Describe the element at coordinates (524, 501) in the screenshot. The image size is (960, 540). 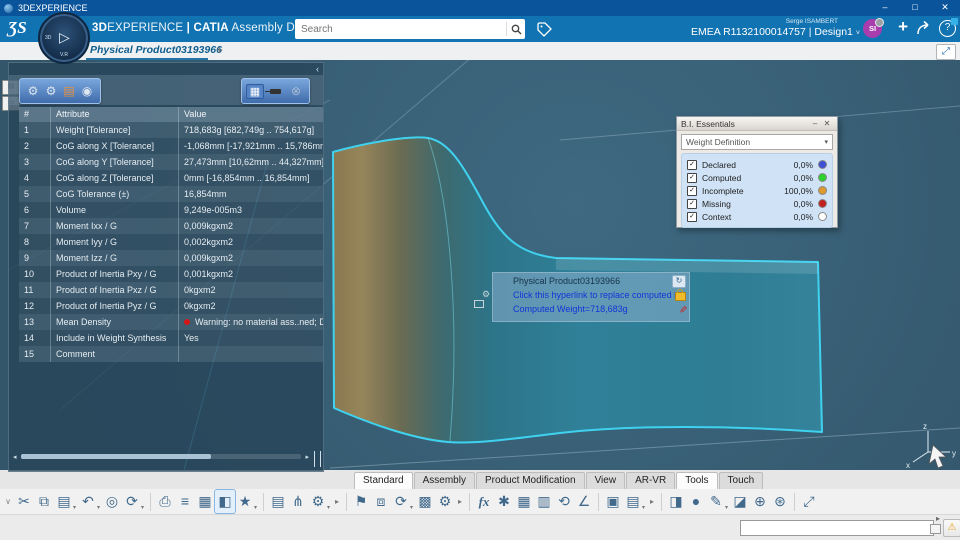
I see `design-table-icon: ▦` at that location.